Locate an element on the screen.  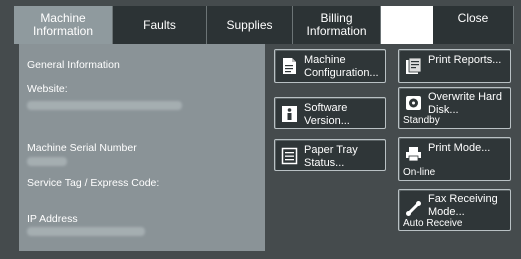
close-label: Close is located at coordinates (473, 18).